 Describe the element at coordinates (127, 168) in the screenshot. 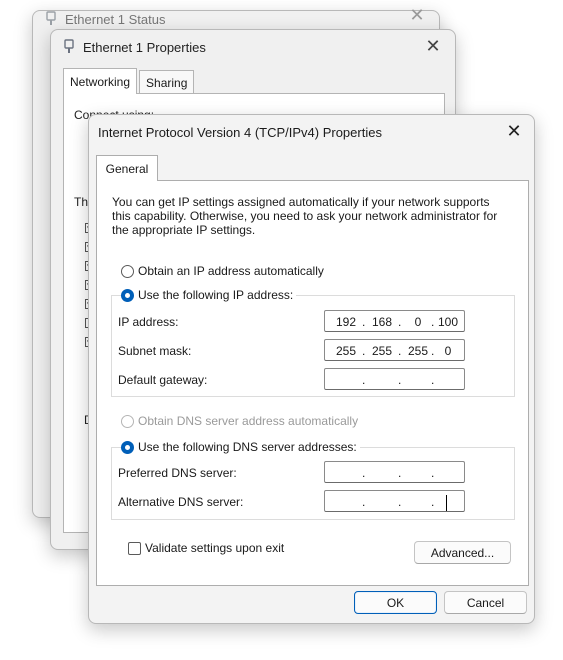

I see `tab-general: General` at that location.